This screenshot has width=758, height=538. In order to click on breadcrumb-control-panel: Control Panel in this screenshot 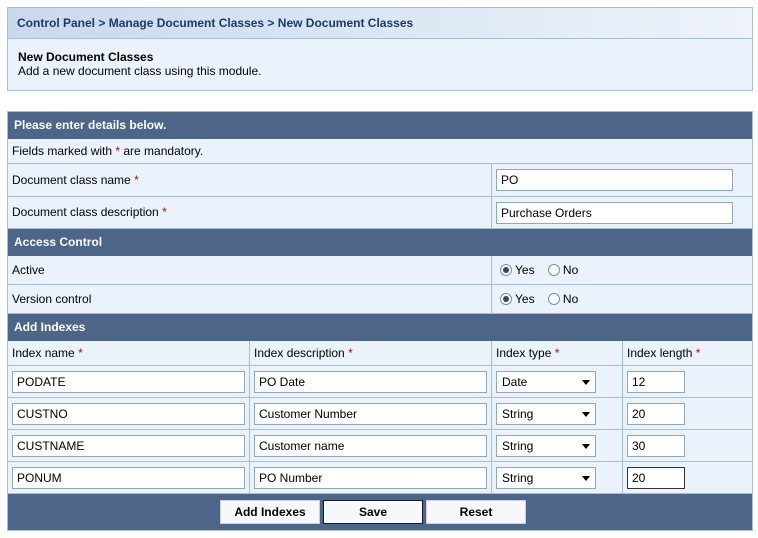, I will do `click(56, 23)`.